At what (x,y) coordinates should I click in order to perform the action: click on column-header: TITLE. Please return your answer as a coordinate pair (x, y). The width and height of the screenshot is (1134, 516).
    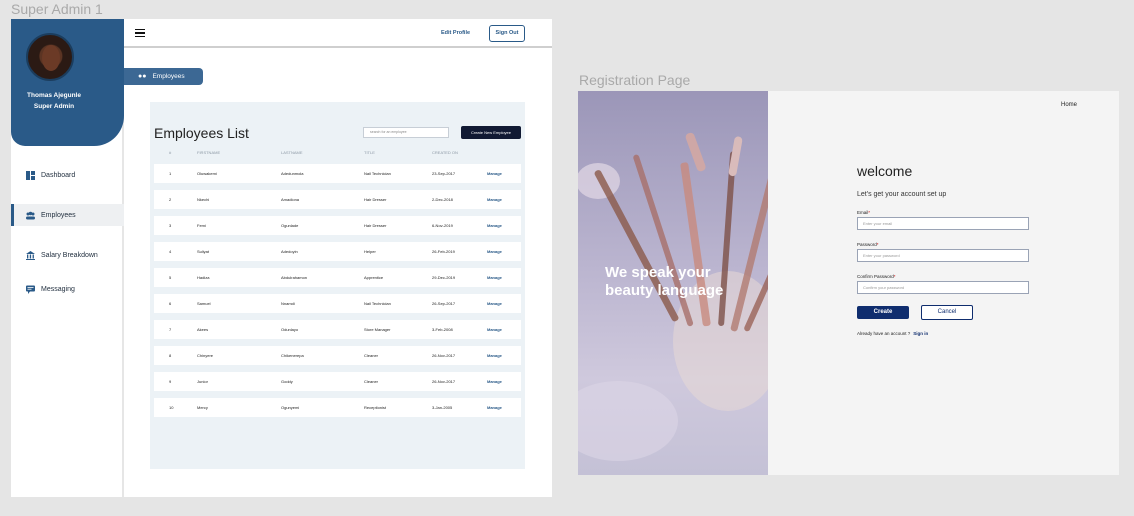
    Looking at the image, I should click on (369, 152).